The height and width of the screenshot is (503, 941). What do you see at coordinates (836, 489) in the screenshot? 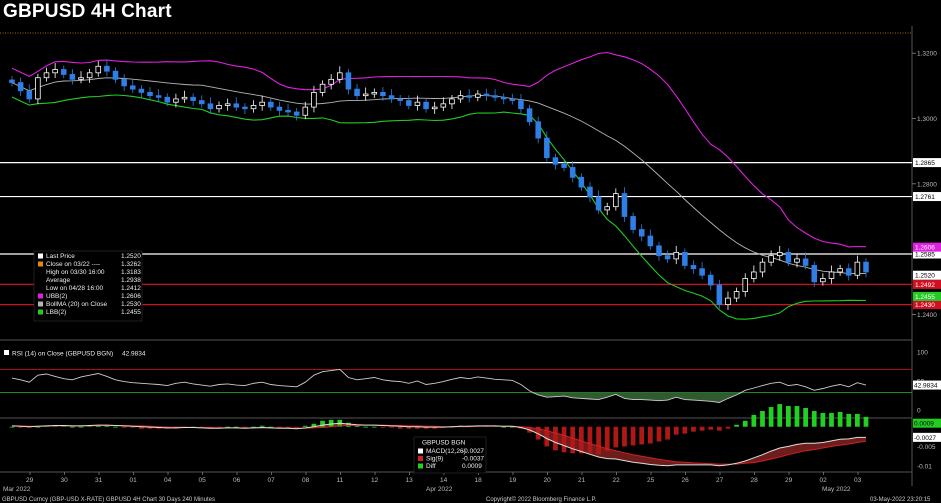
I see `x-month-label: May 2022` at bounding box center [836, 489].